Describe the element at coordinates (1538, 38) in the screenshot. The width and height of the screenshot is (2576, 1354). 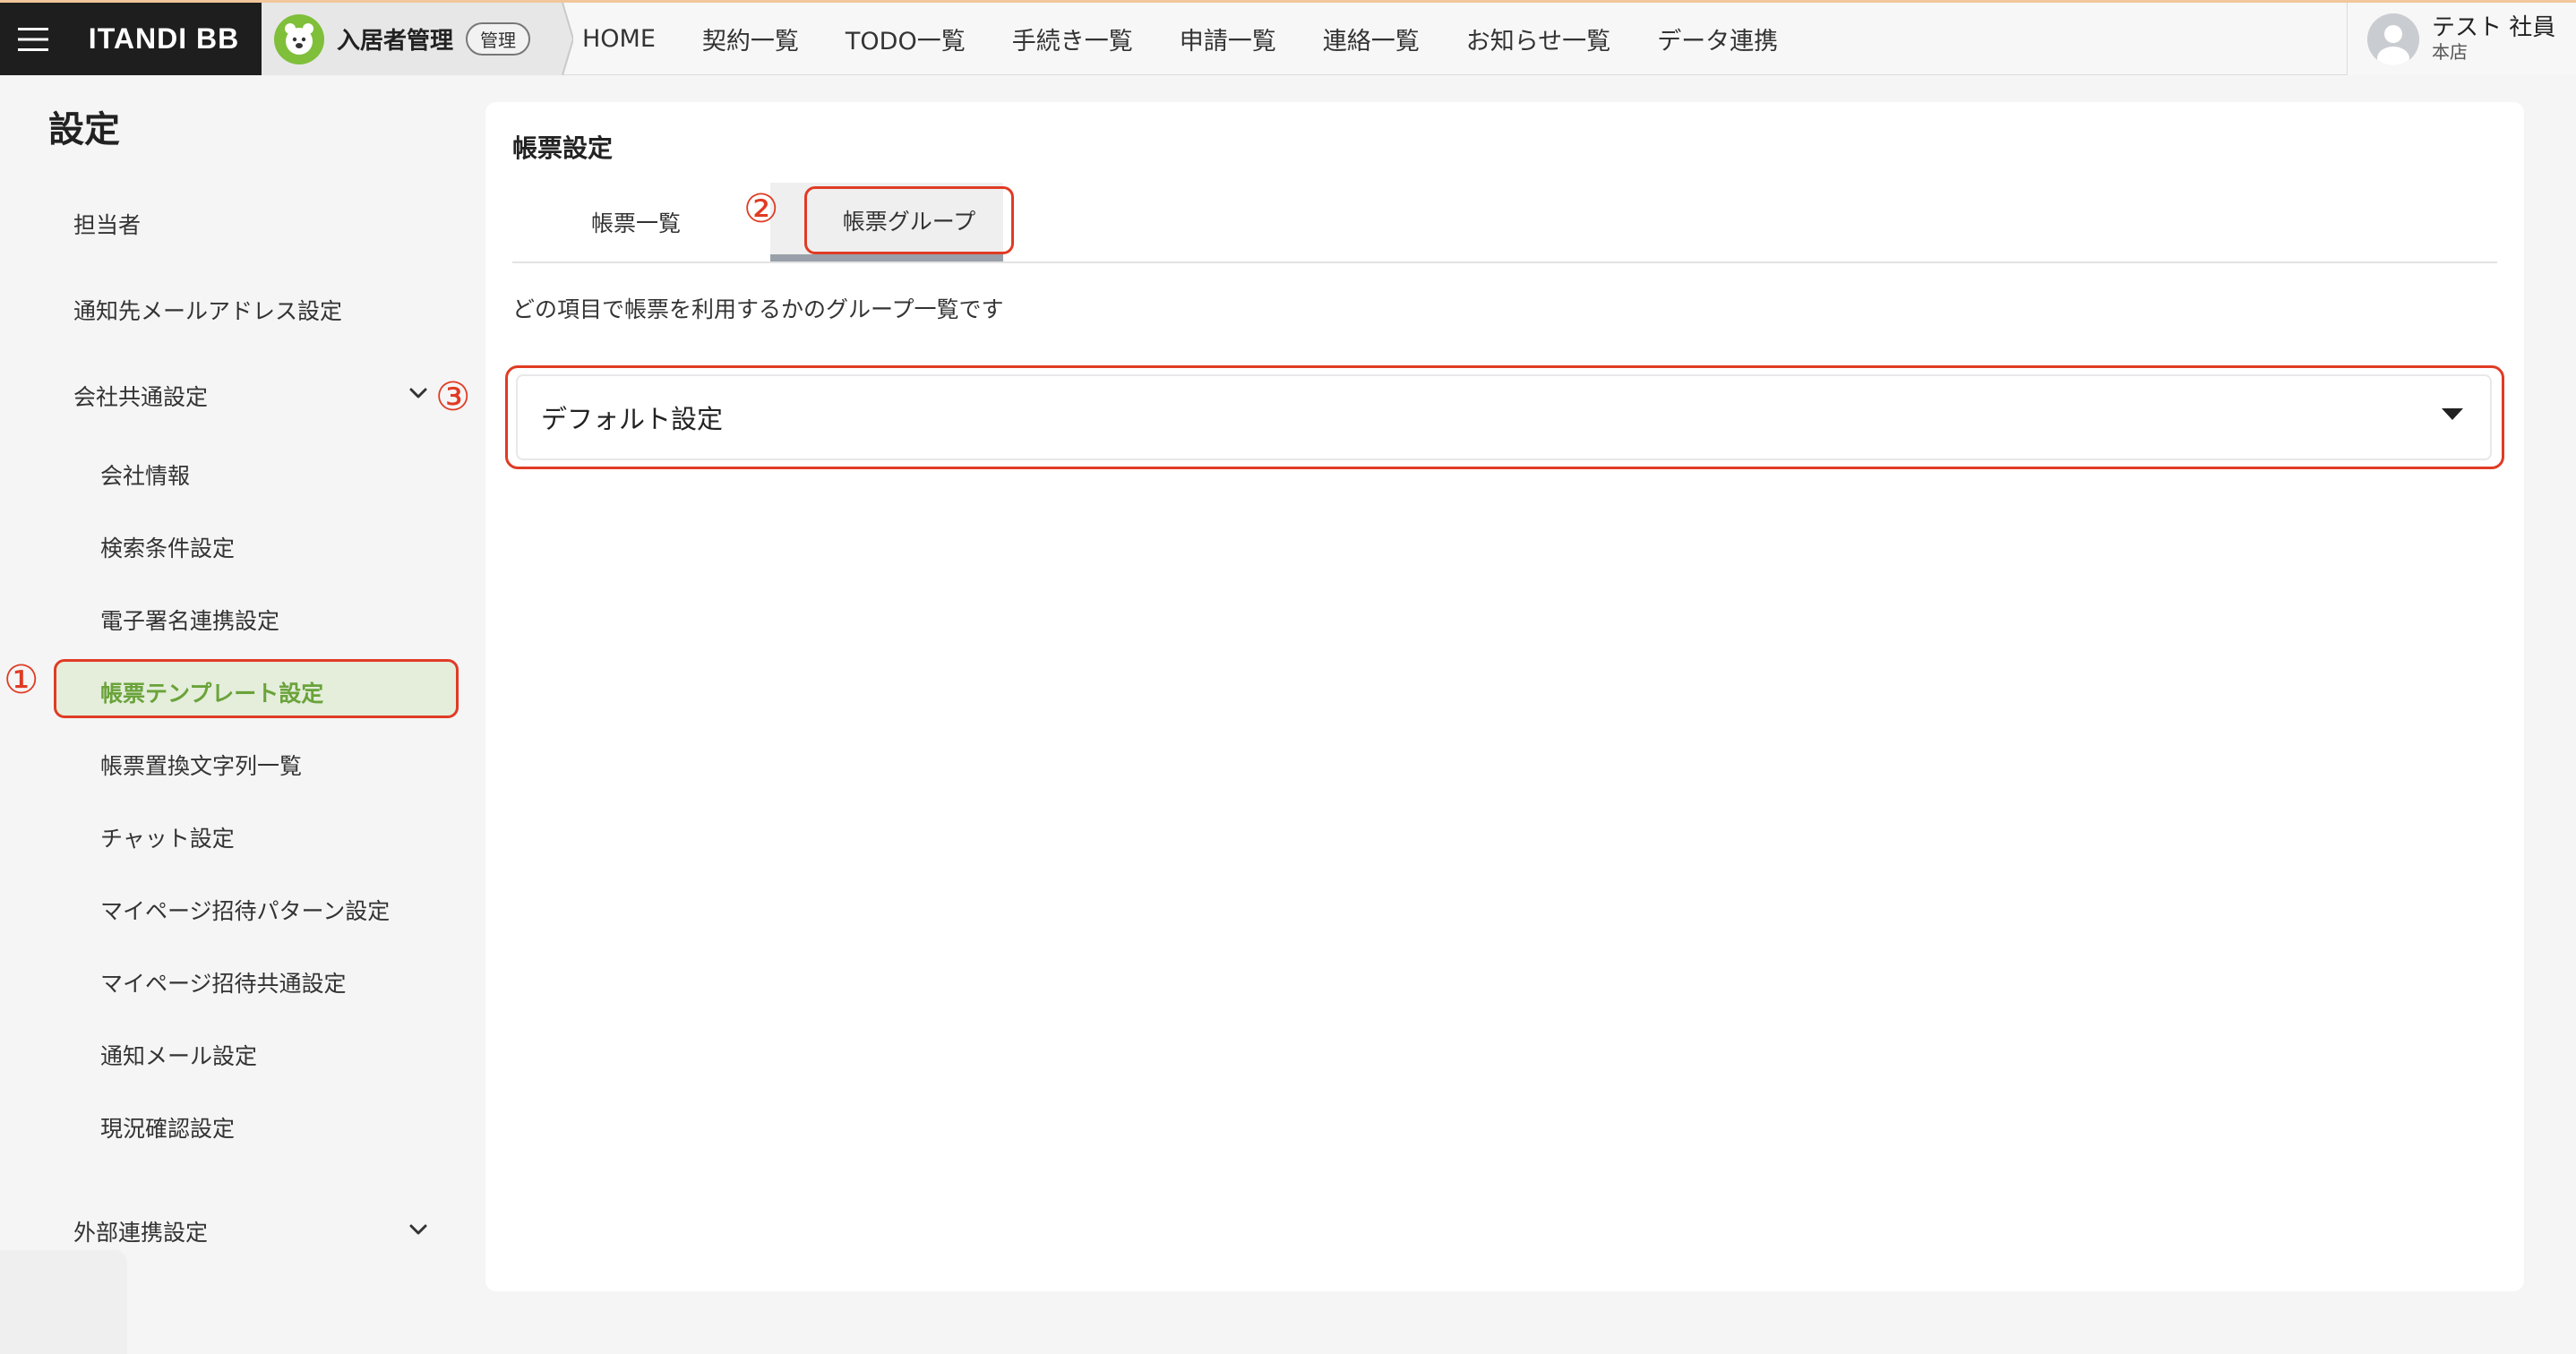
I see `nav-notices: お知らせ一覧` at that location.